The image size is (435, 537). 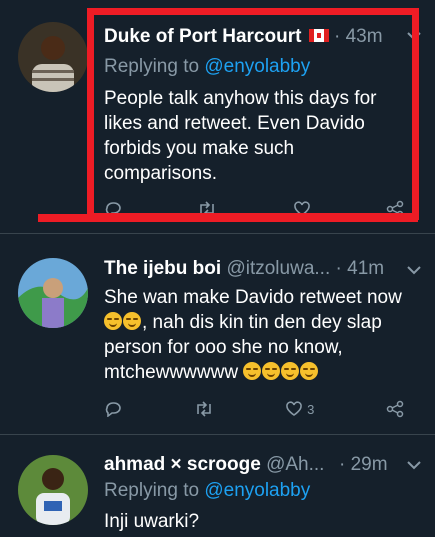 What do you see at coordinates (311, 409) in the screenshot?
I see `like-count: 3` at bounding box center [311, 409].